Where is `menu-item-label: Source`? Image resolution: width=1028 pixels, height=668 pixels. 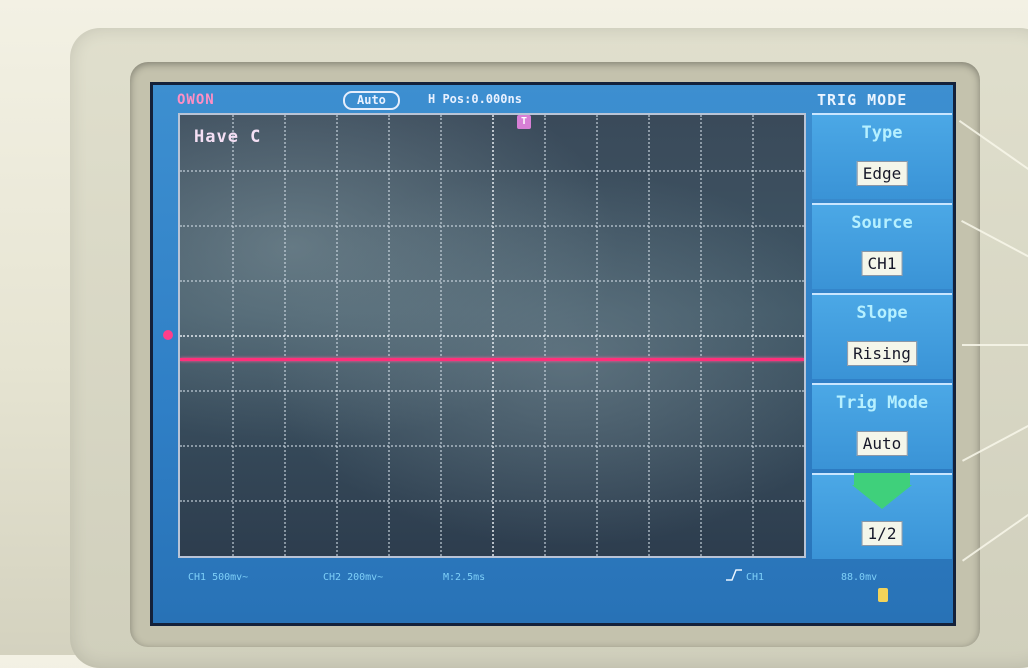 menu-item-label: Source is located at coordinates (882, 223).